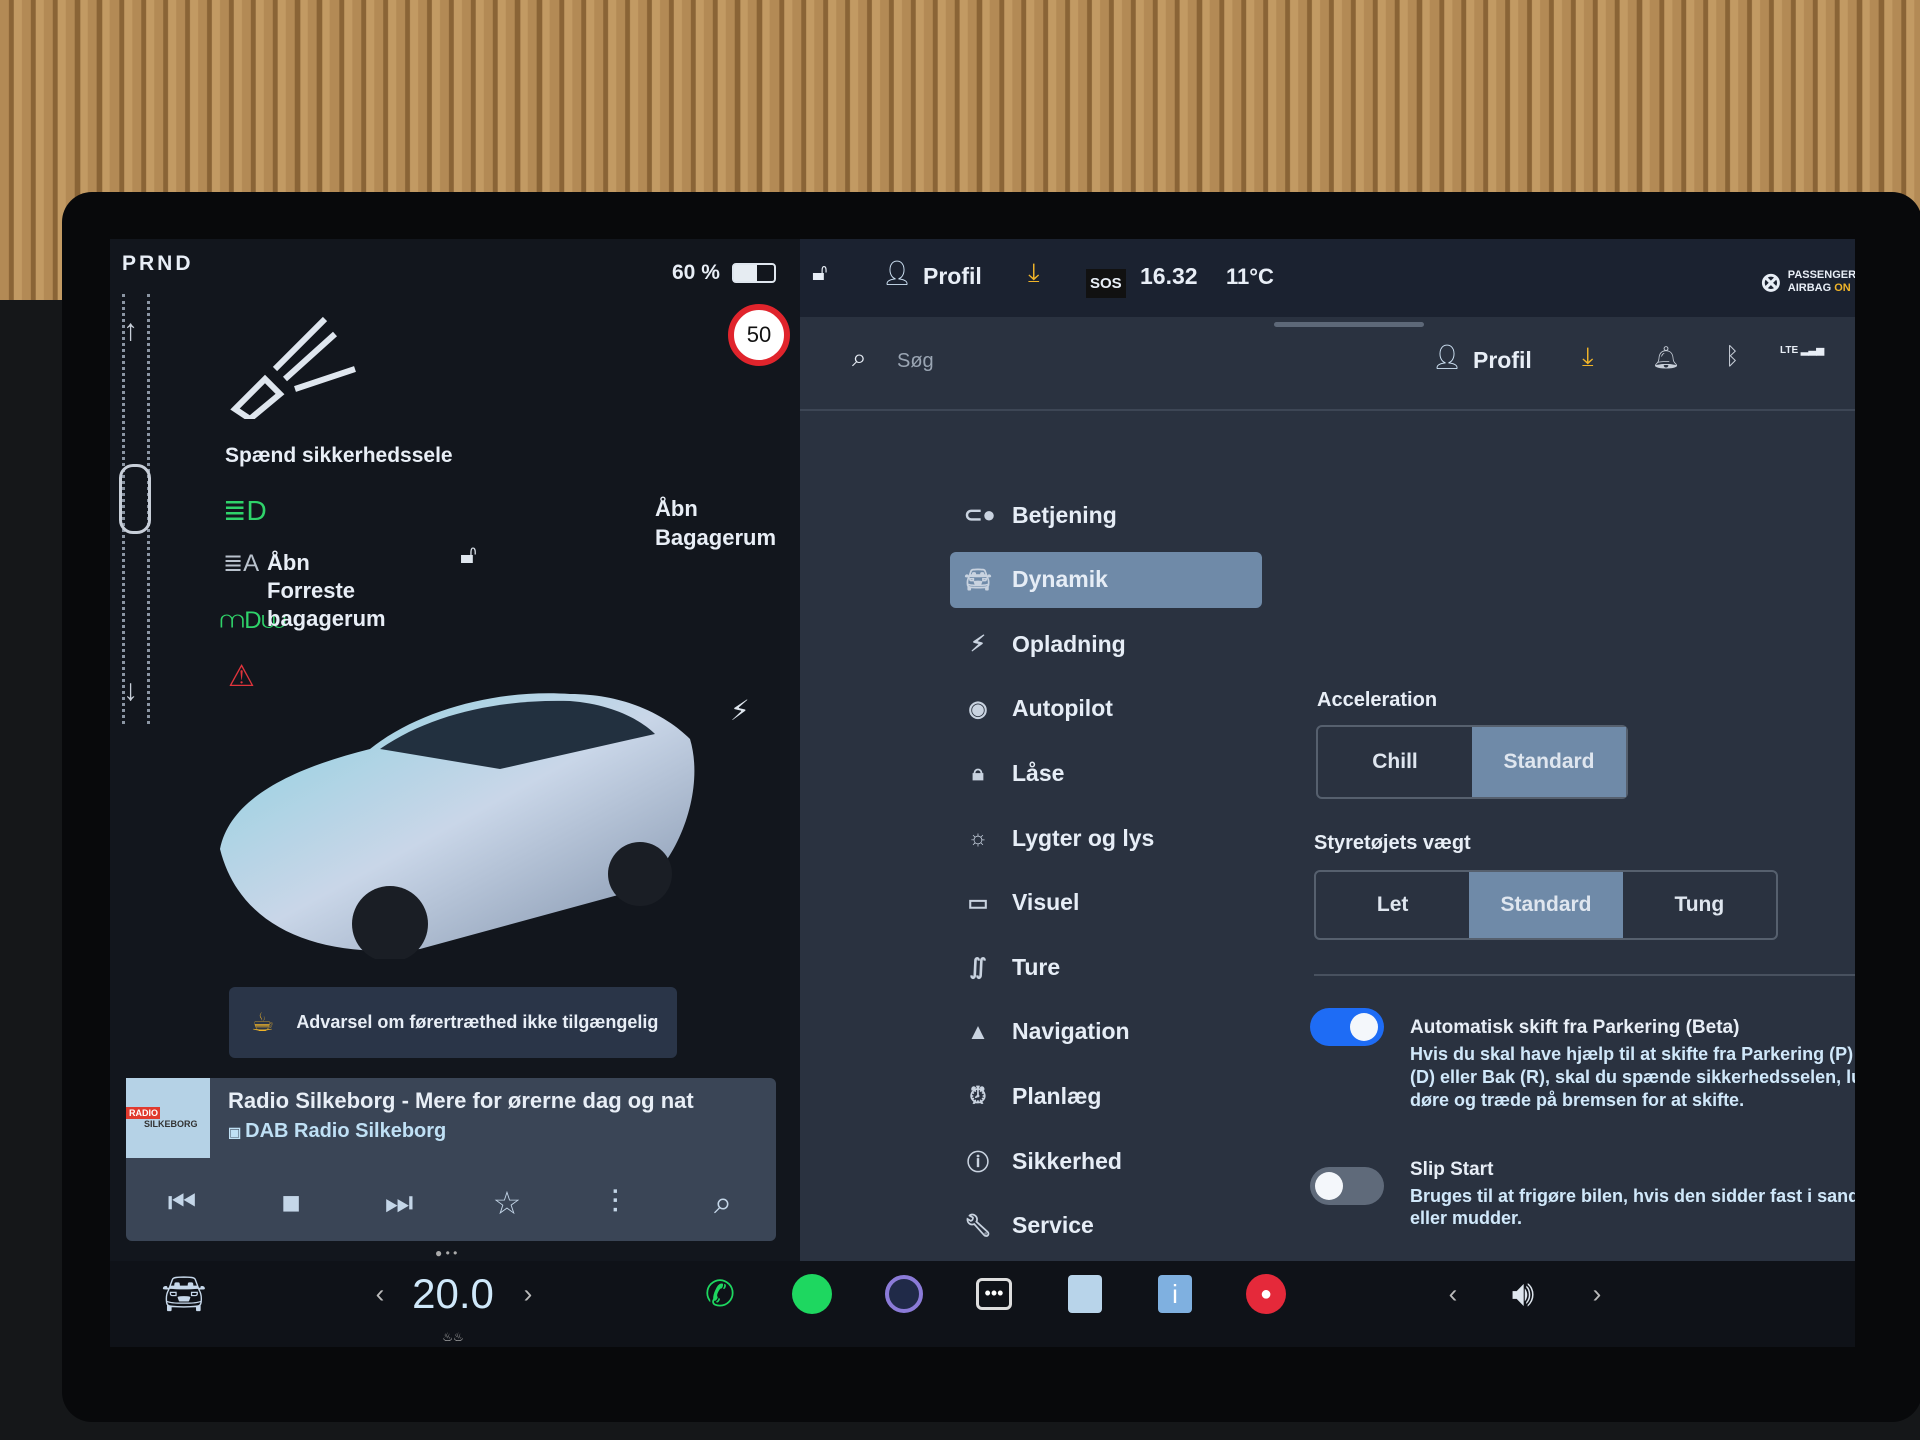 This screenshot has height=1440, width=1920. I want to click on coffee-icon: ☕︎, so click(263, 1022).